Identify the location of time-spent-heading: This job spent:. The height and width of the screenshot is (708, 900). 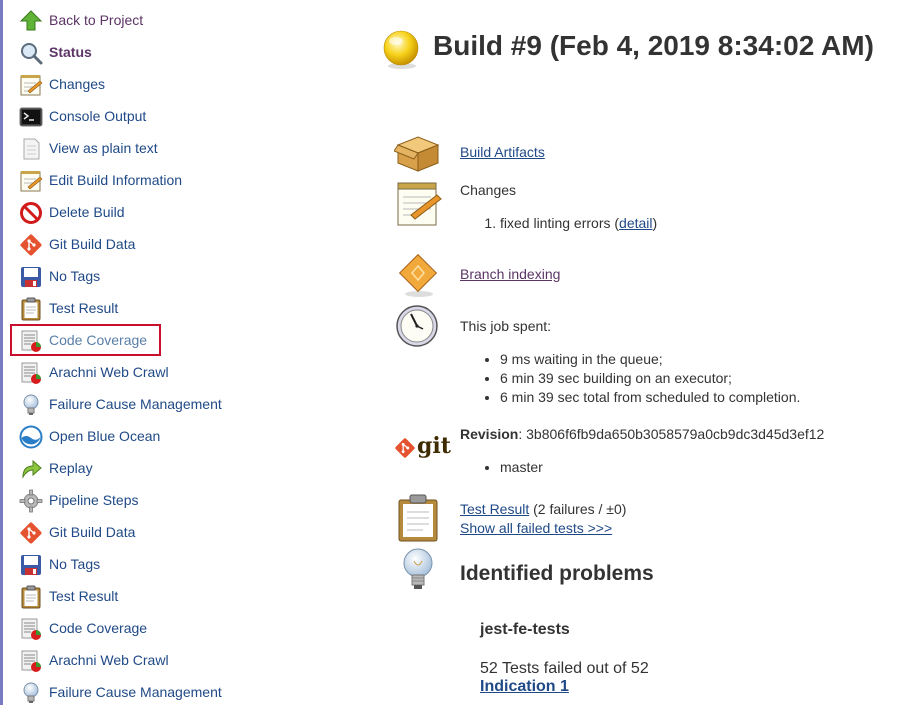
(506, 326).